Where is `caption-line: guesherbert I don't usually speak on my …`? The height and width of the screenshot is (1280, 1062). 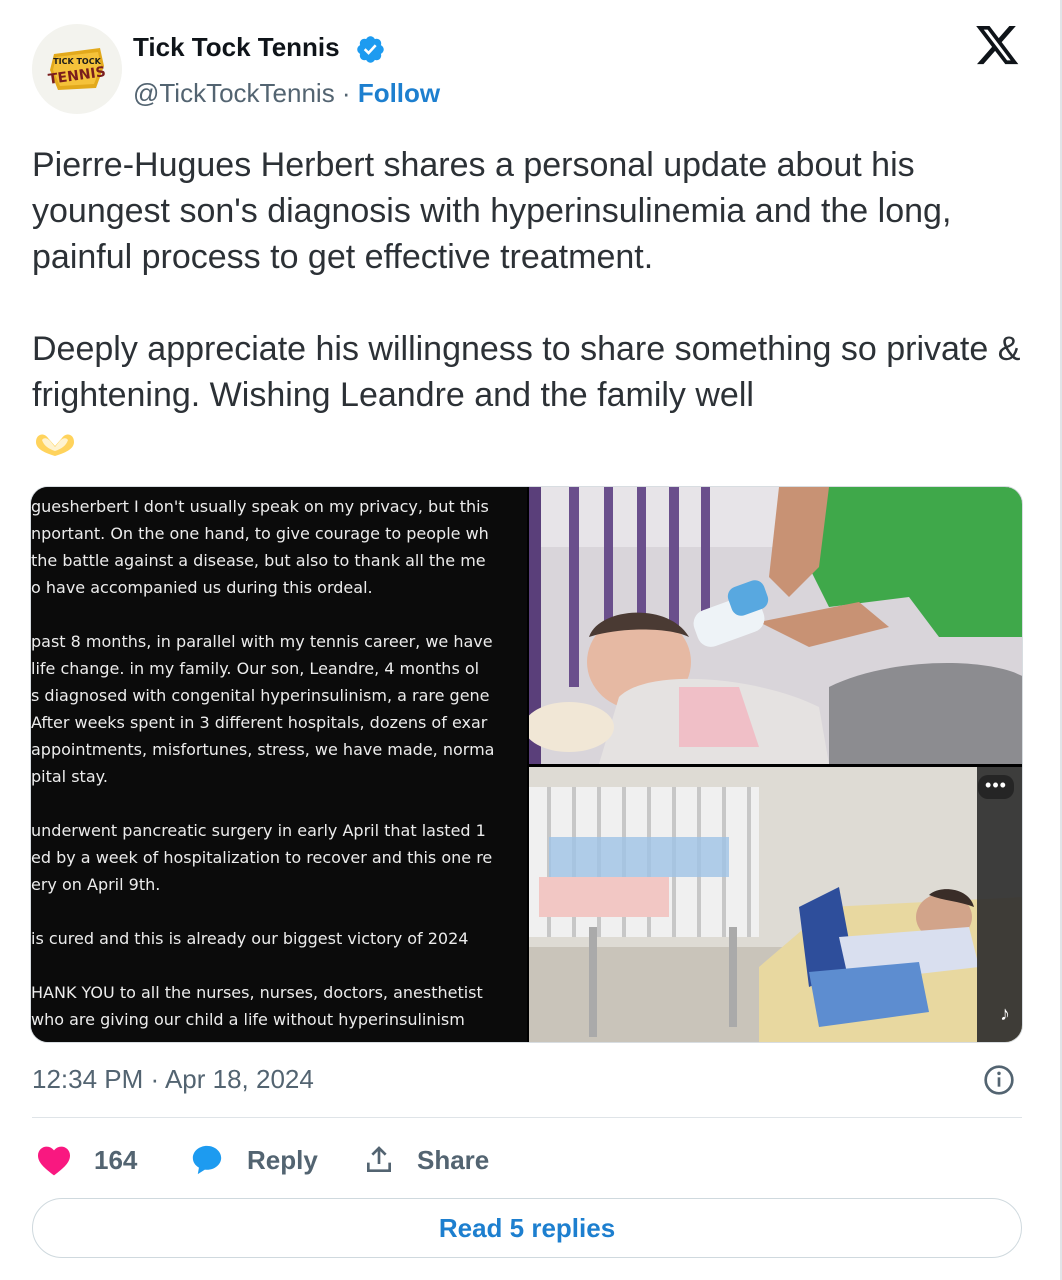
caption-line: guesherbert I don't usually speak on my … is located at coordinates (260, 506).